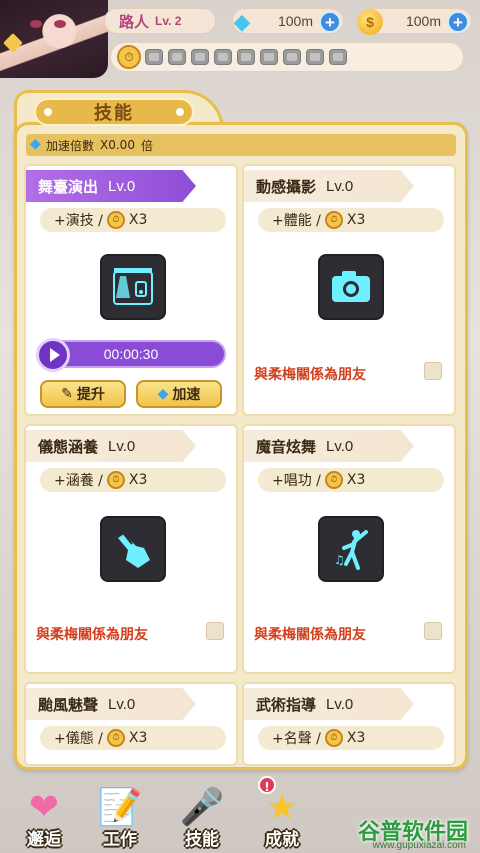 The width and height of the screenshot is (480, 853). I want to click on add-gold-button: +, so click(458, 22).